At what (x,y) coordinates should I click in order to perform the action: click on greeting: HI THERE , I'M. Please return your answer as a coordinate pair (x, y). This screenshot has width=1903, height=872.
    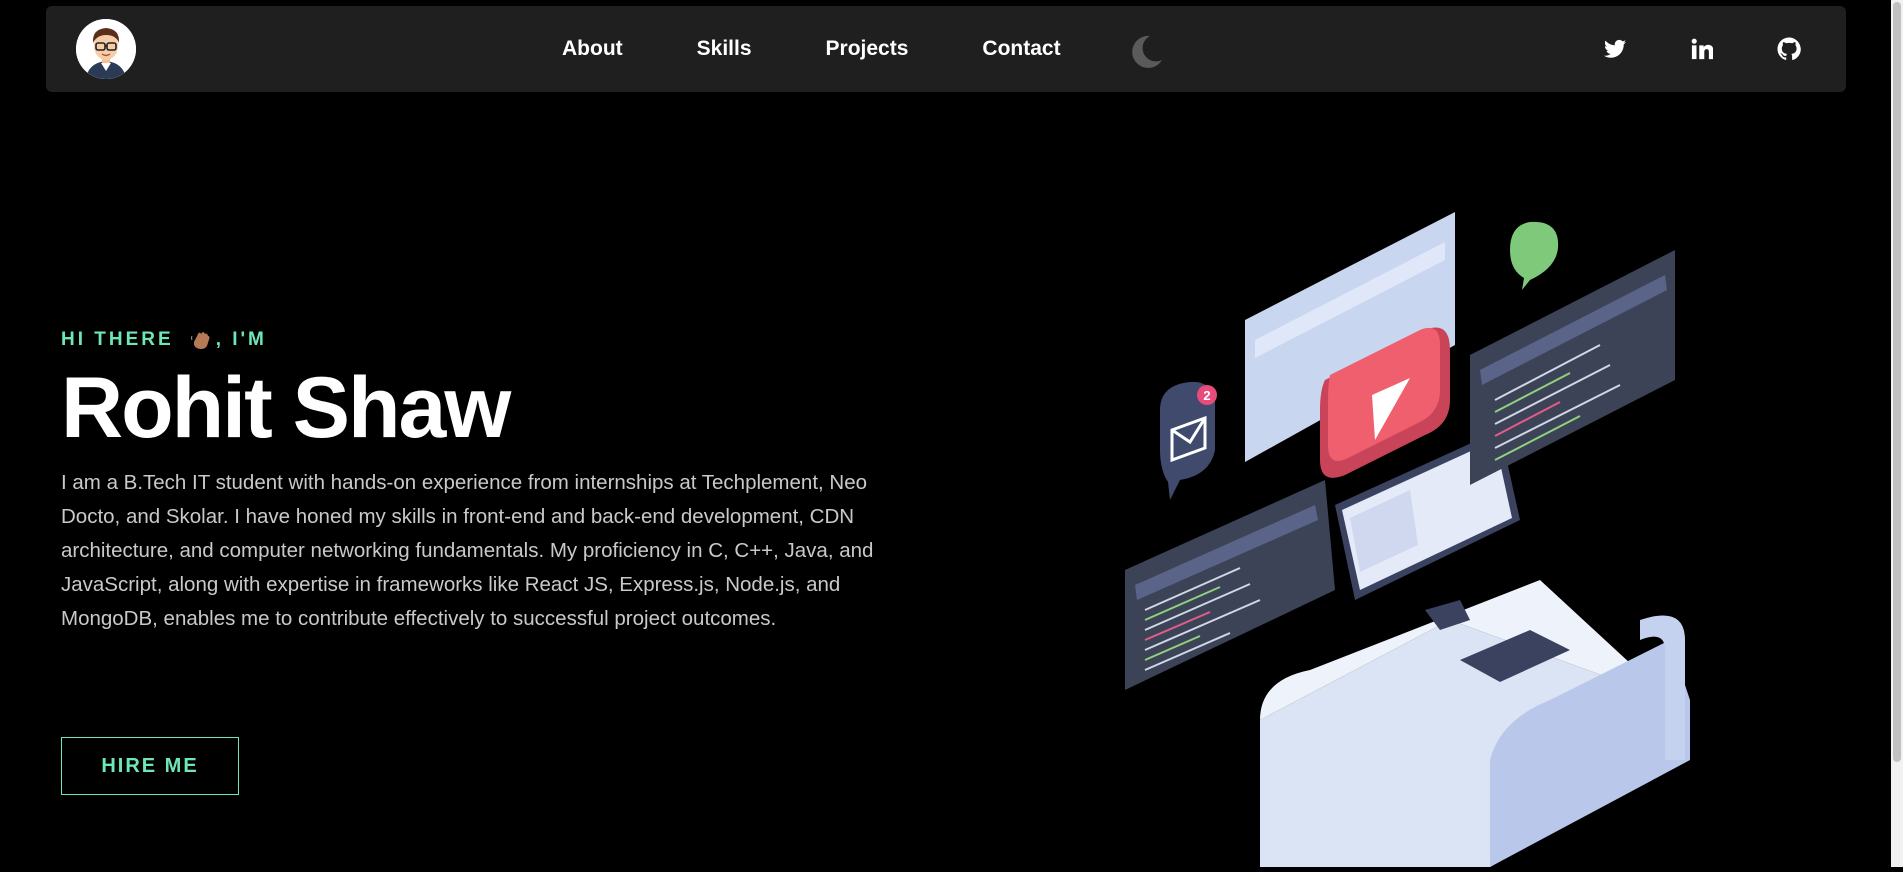
    Looking at the image, I should click on (501, 340).